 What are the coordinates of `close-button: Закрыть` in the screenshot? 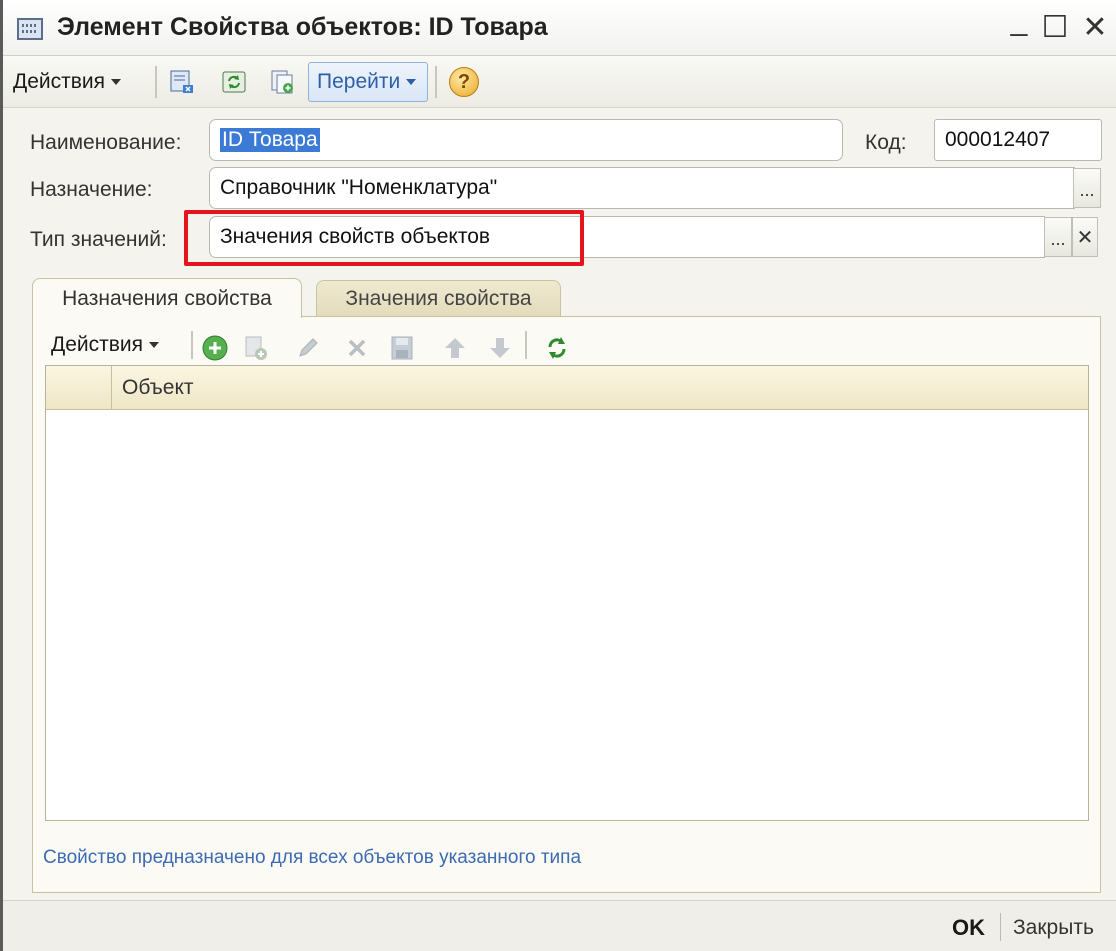 It's located at (1053, 928).